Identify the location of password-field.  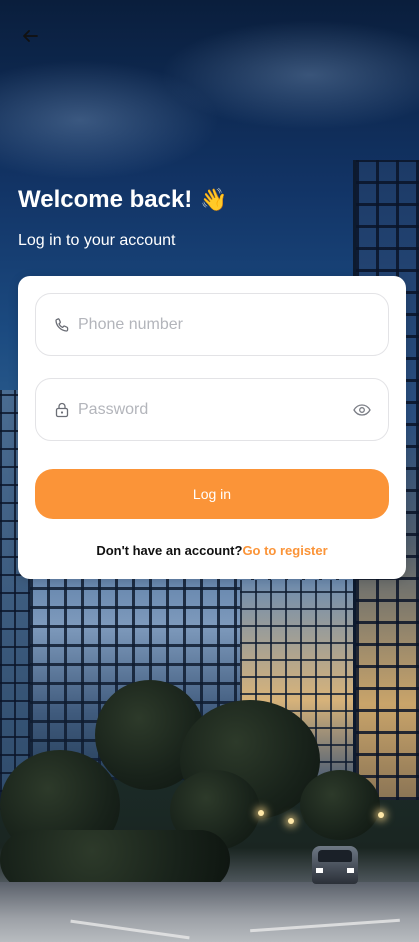
(212, 409).